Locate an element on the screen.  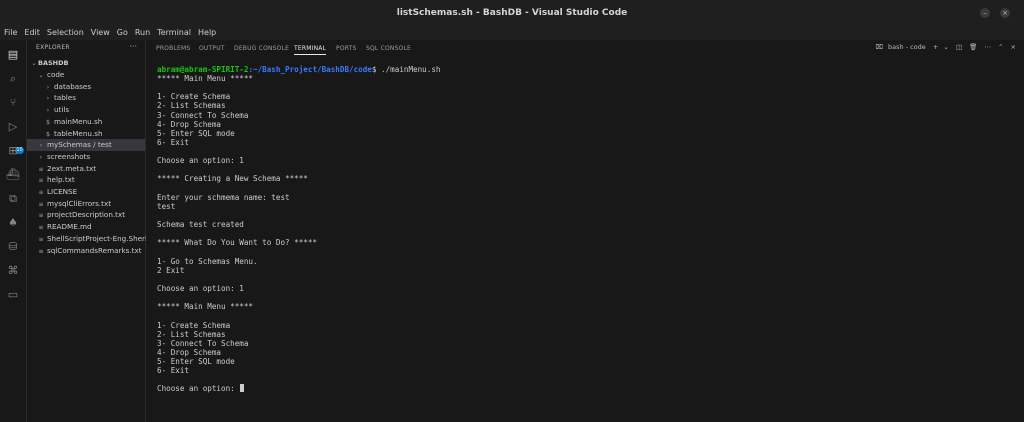
terminal-line: test is located at coordinates (166, 206).